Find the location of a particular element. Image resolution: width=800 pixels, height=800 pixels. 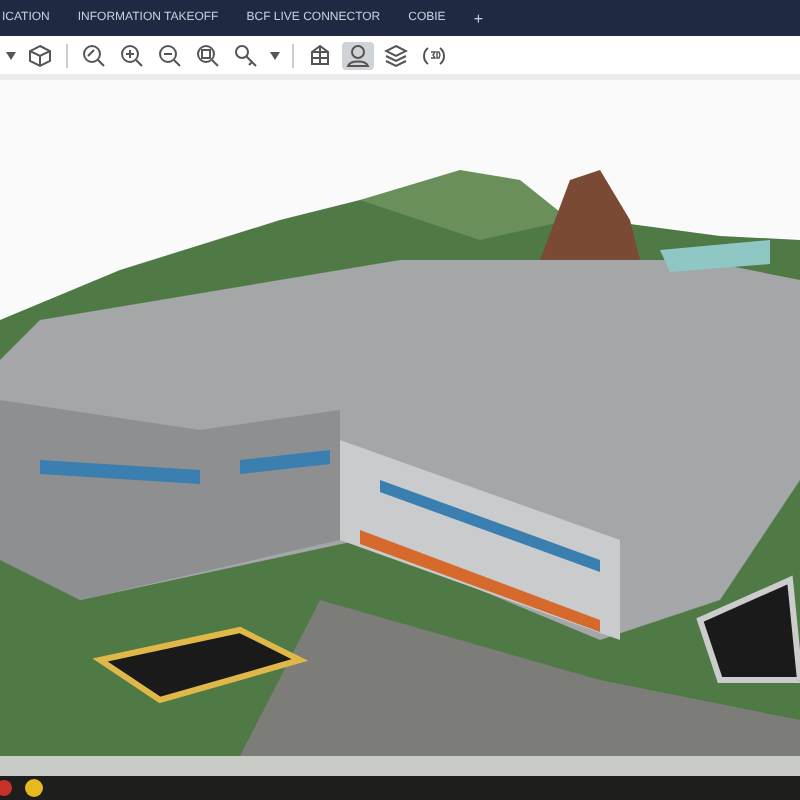

zoom-extents-button is located at coordinates (94, 55).